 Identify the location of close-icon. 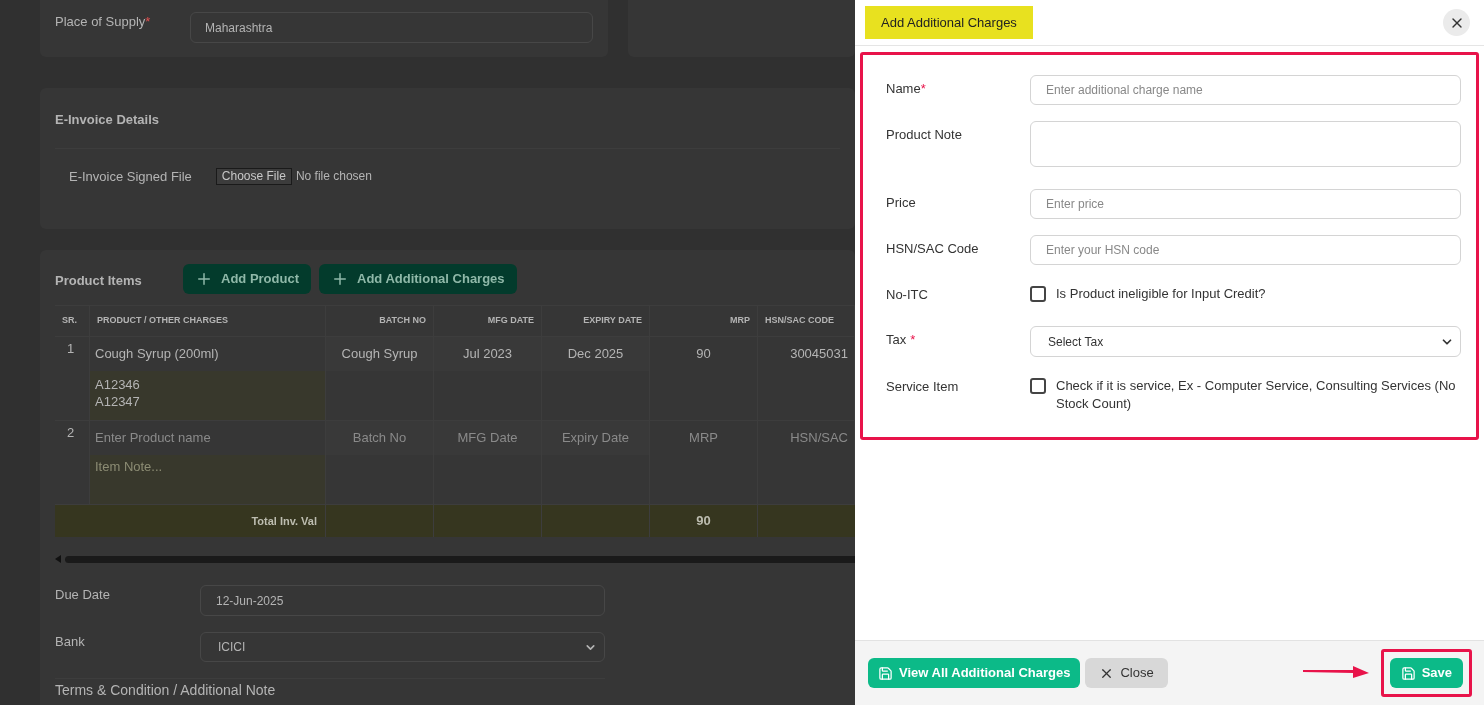
(1456, 22).